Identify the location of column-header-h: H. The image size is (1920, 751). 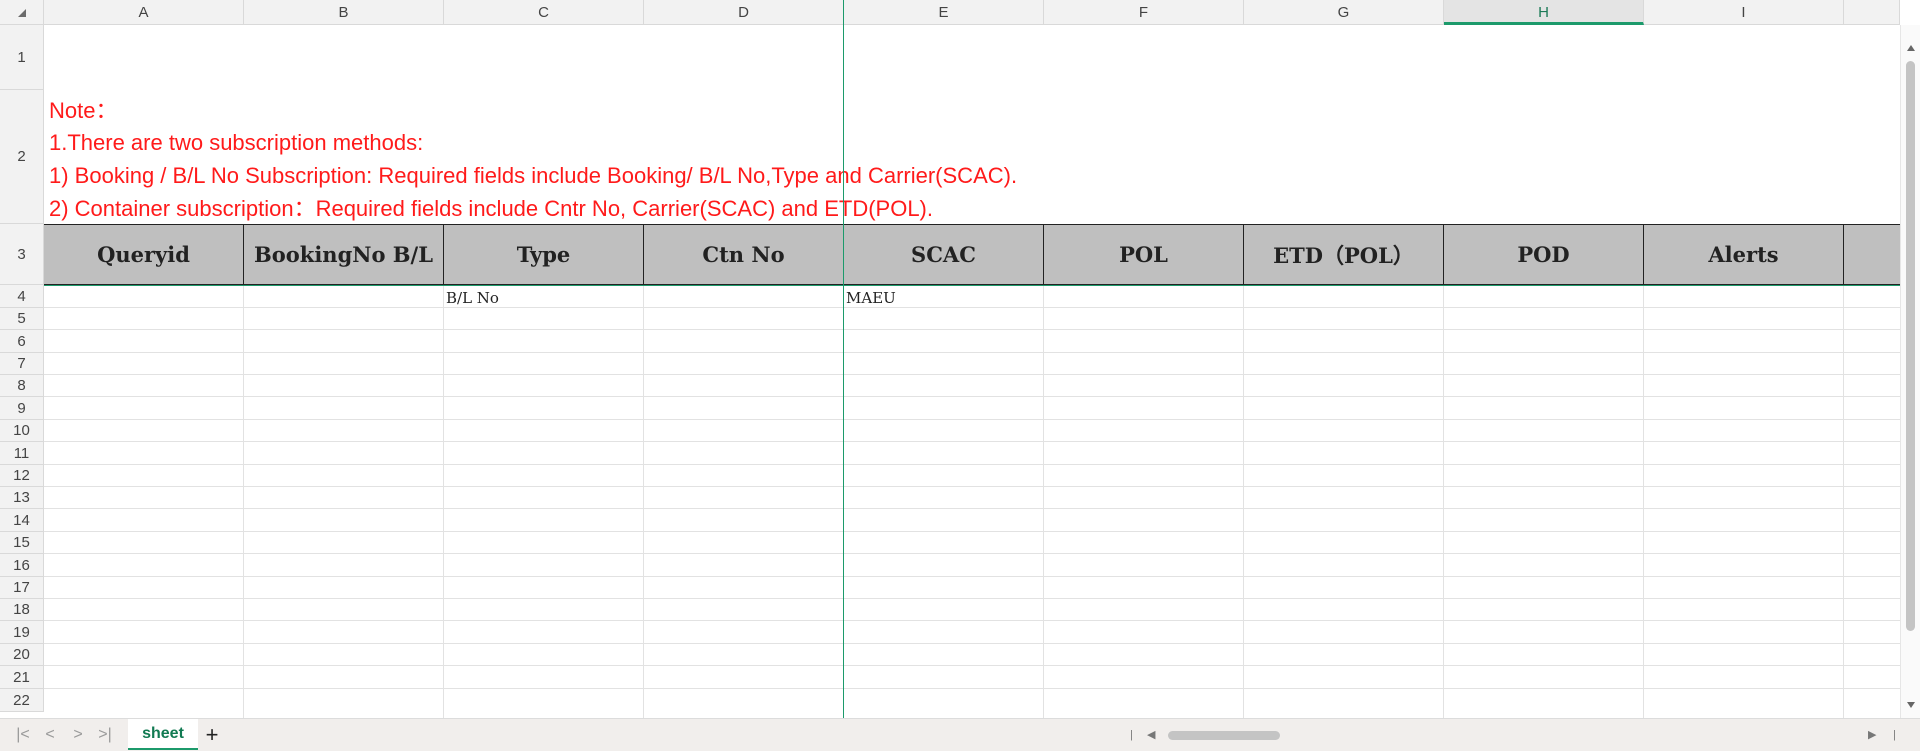
(1544, 12).